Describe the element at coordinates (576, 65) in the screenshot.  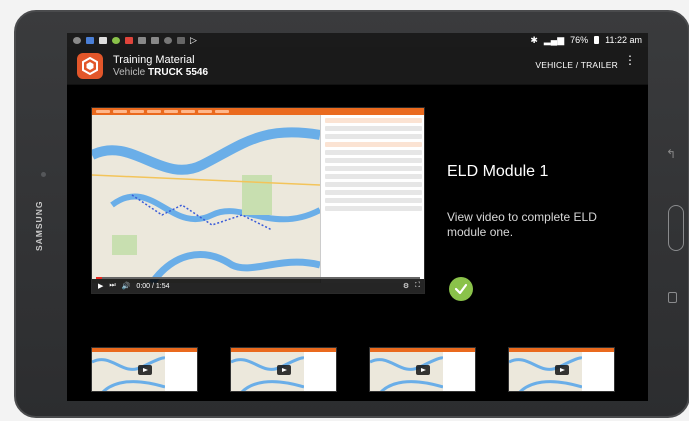
I see `vehicle-trailer-button: VEHICLE / TRAILER` at that location.